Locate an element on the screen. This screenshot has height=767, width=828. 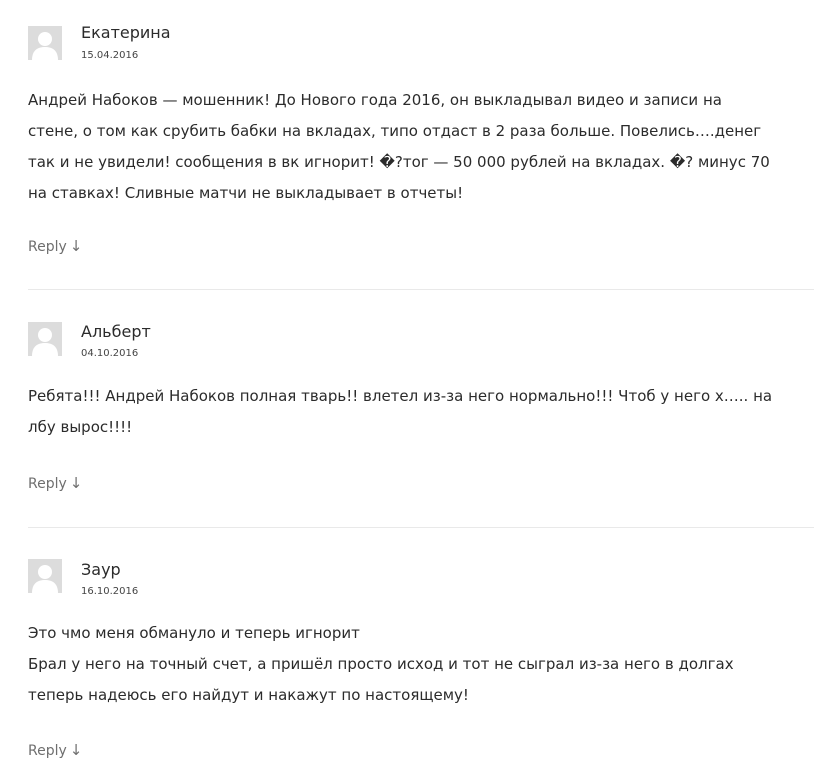
comment-author: Альберт is located at coordinates (116, 331).